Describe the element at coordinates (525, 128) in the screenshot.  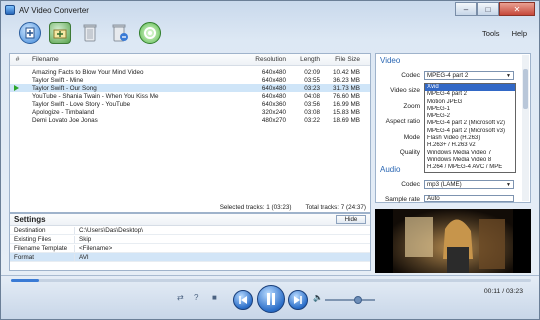
I see `options-scrollbar` at that location.